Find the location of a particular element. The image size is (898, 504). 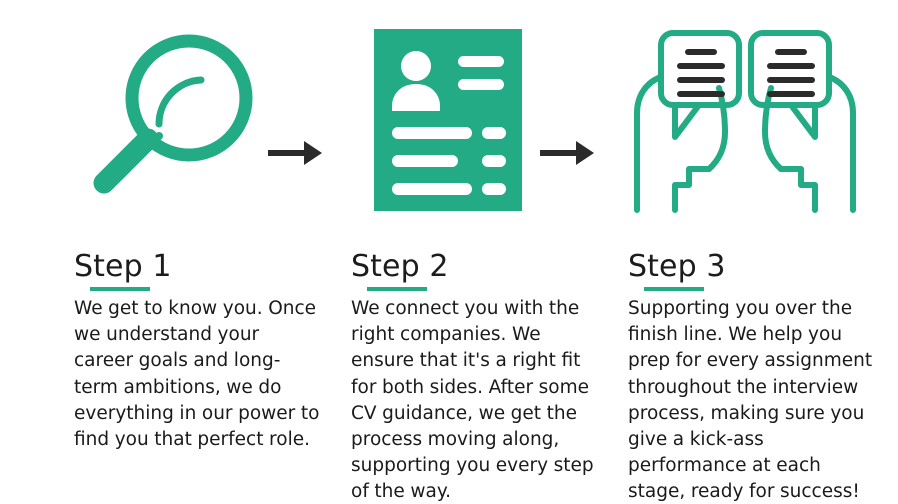

step-2-title: Step 2 is located at coordinates (400, 266).